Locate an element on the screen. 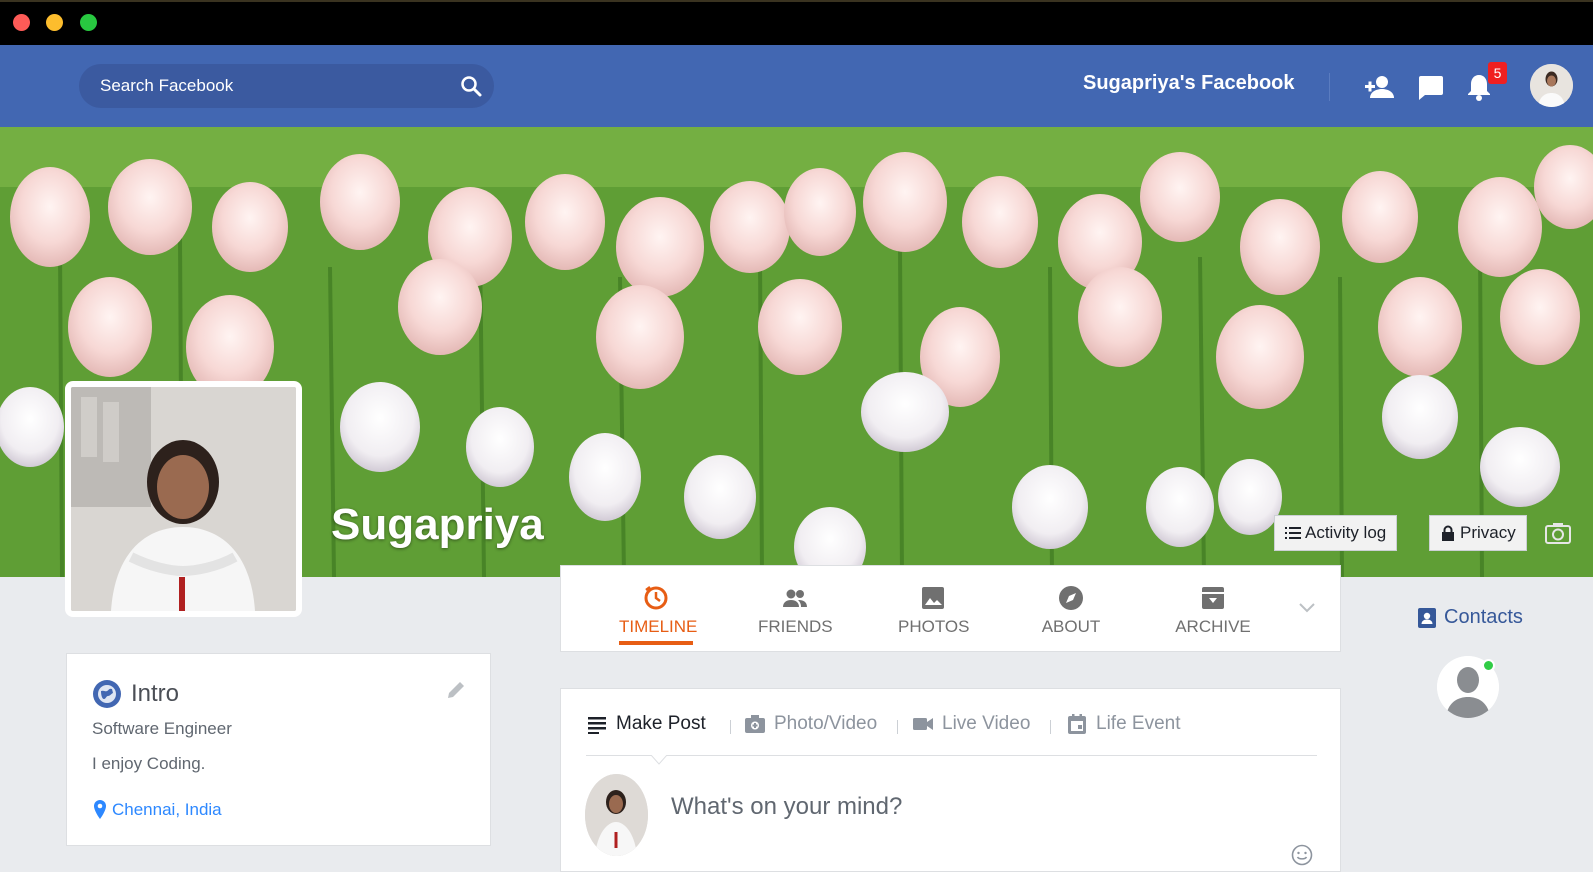  contacts-heading: Contacts is located at coordinates (1470, 617).